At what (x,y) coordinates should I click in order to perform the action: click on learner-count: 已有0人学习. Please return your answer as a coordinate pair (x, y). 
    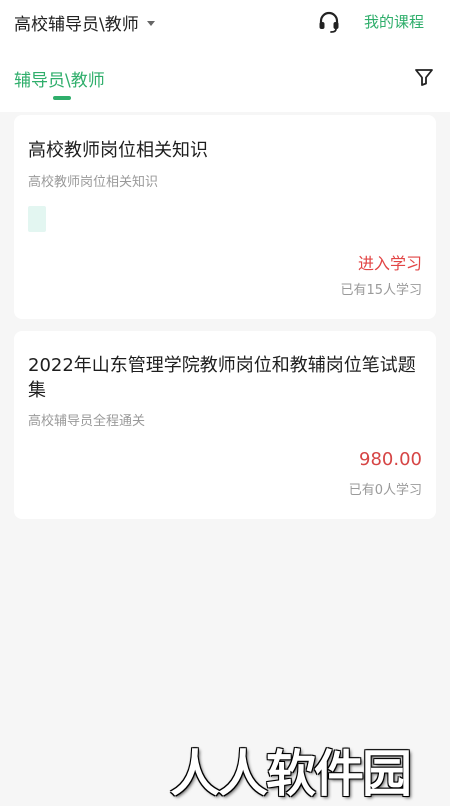
    Looking at the image, I should click on (385, 490).